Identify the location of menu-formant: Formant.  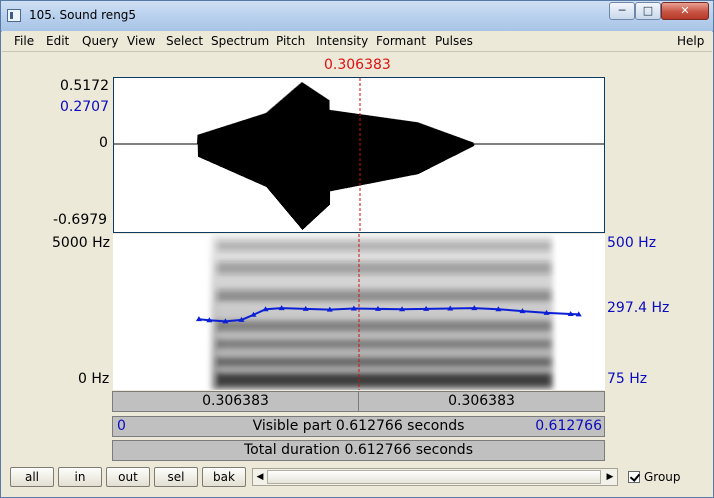
(401, 41).